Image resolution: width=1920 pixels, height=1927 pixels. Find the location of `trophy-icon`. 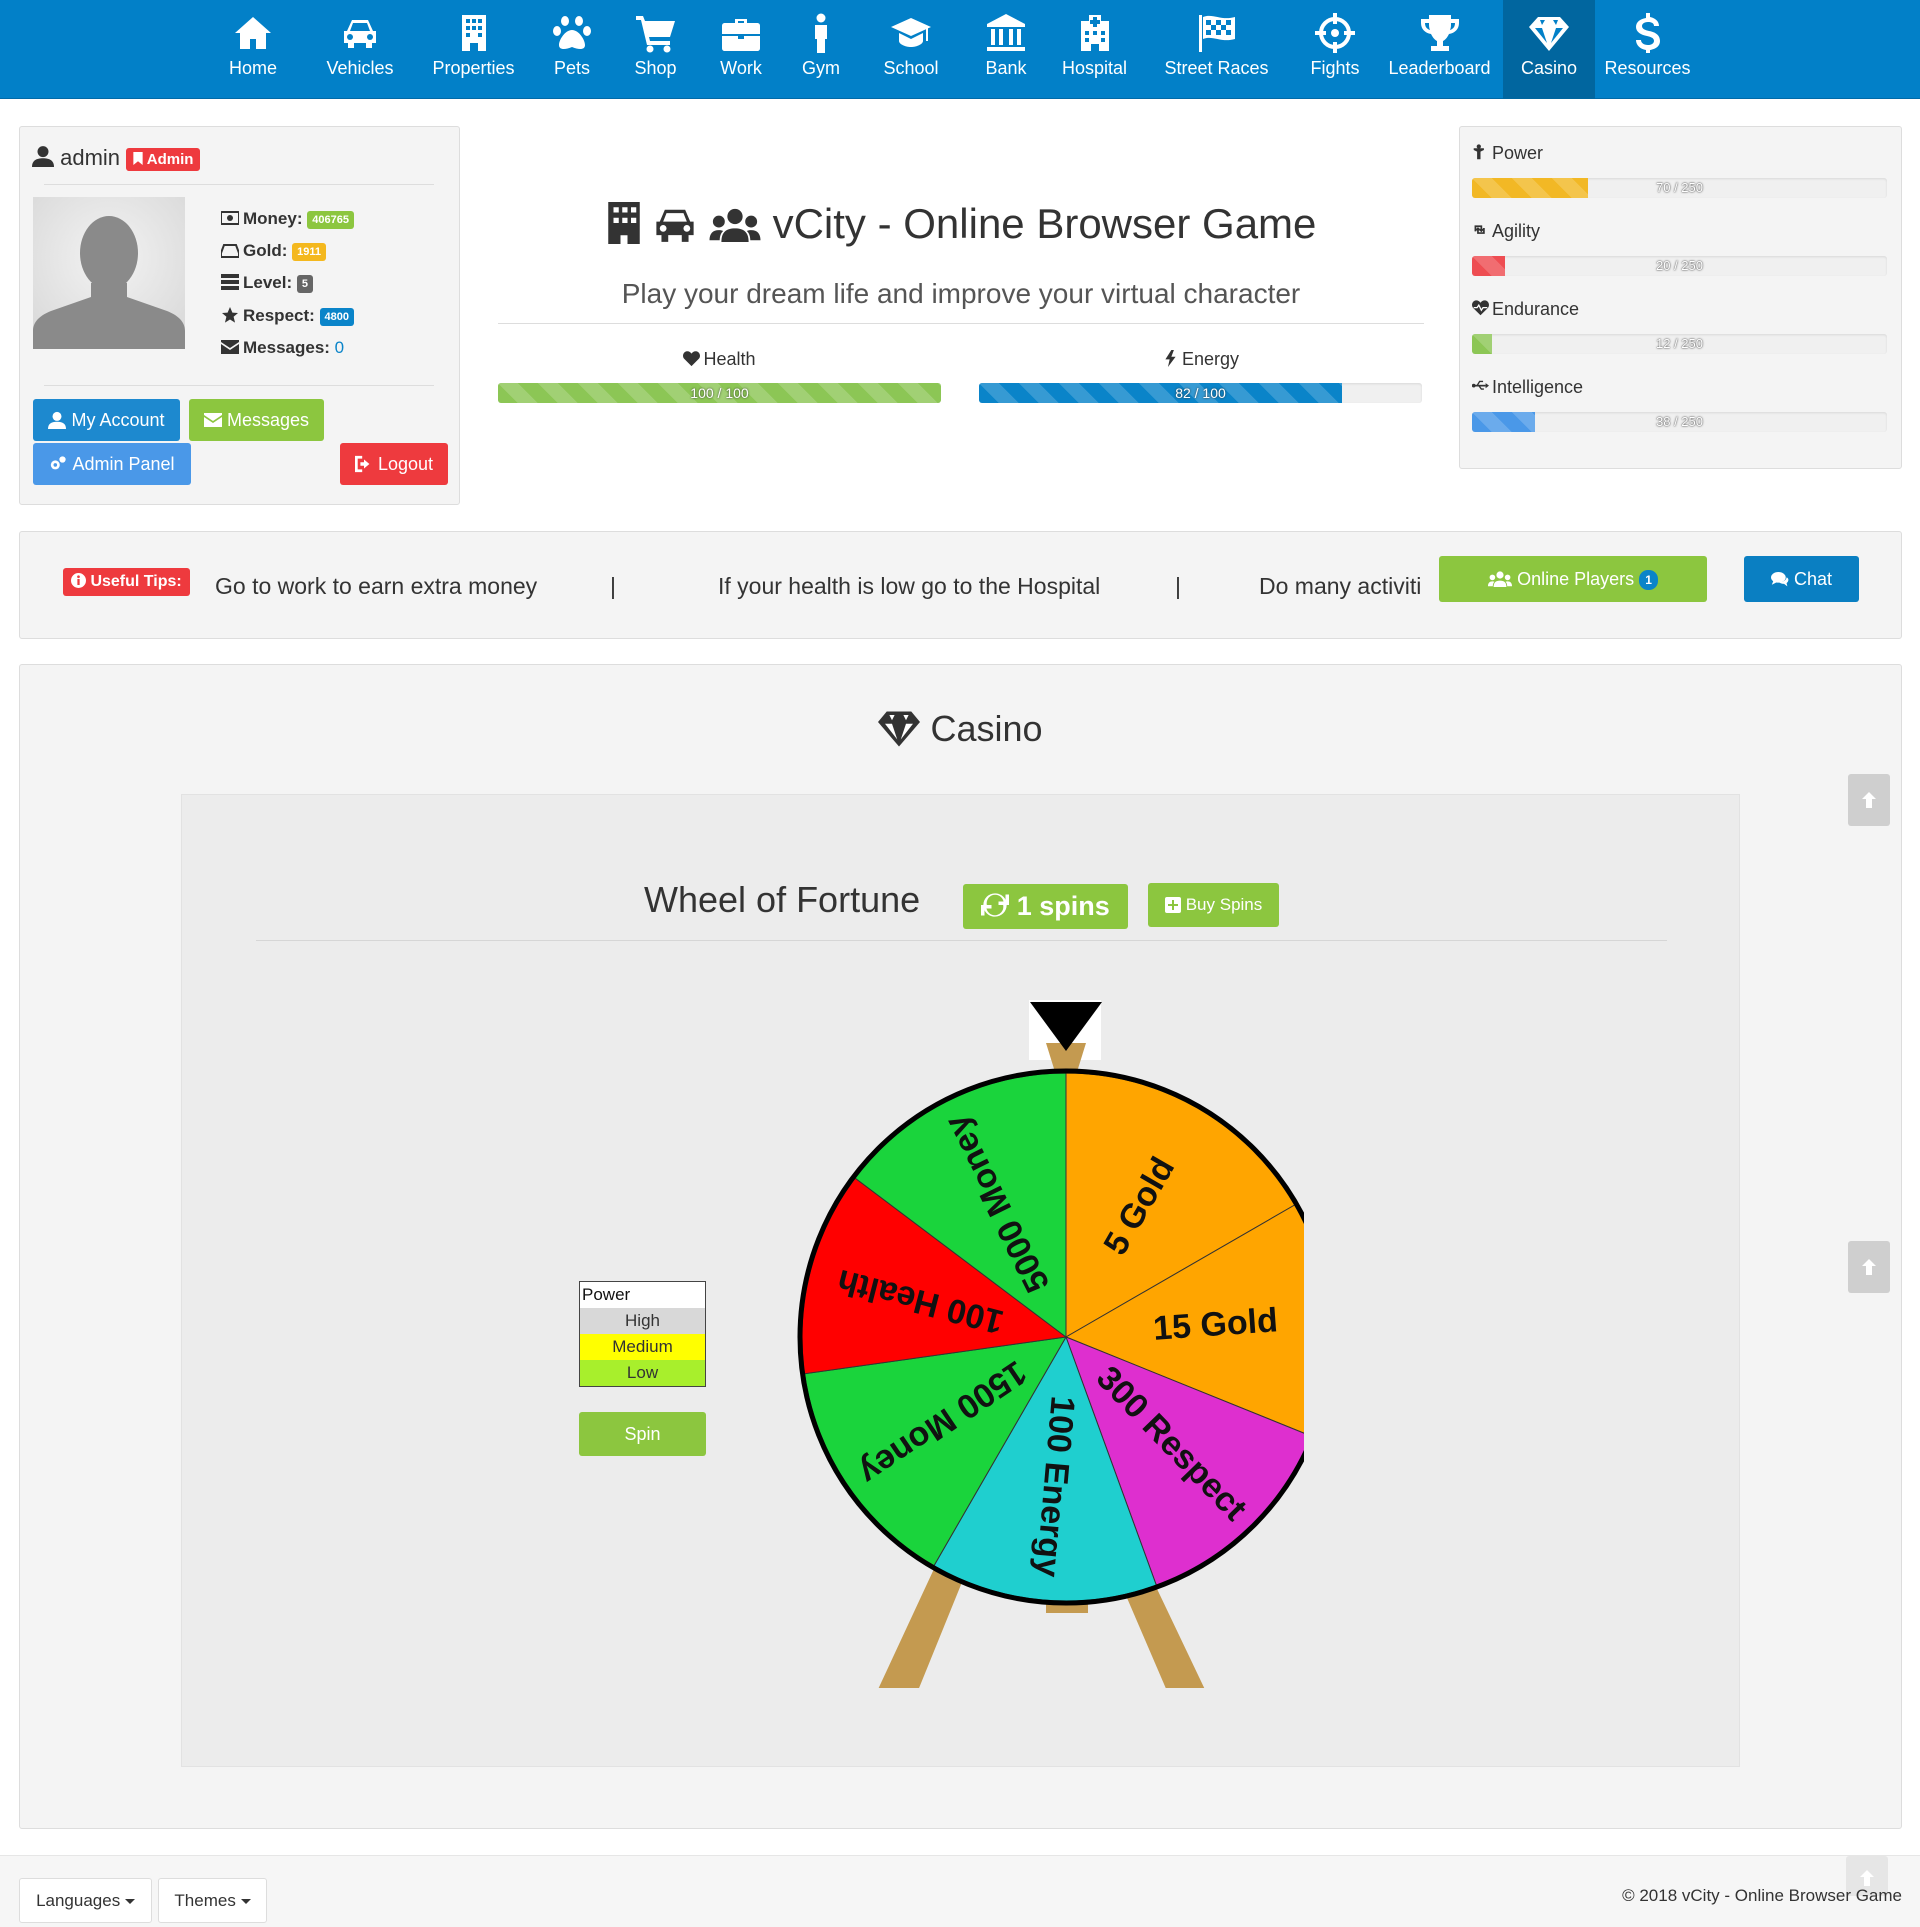

trophy-icon is located at coordinates (1439, 33).